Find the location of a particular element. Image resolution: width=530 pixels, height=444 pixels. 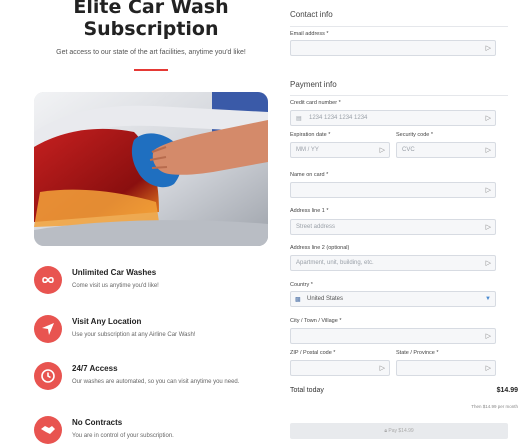

feature-description: Come visit us anytime you'd like! is located at coordinates (115, 286).